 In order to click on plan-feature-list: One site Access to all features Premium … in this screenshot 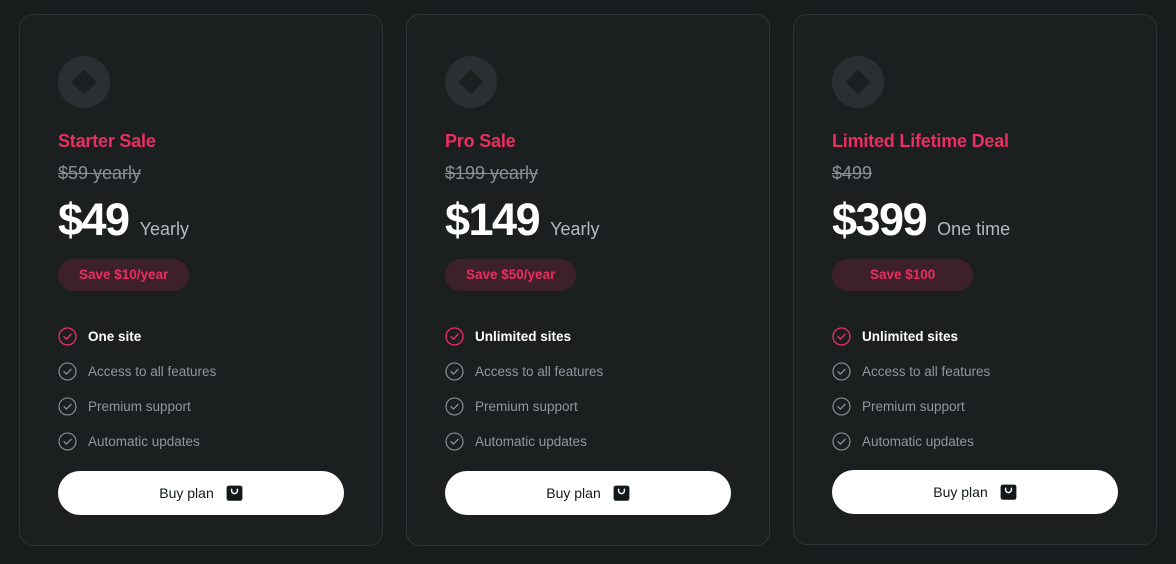, I will do `click(201, 389)`.